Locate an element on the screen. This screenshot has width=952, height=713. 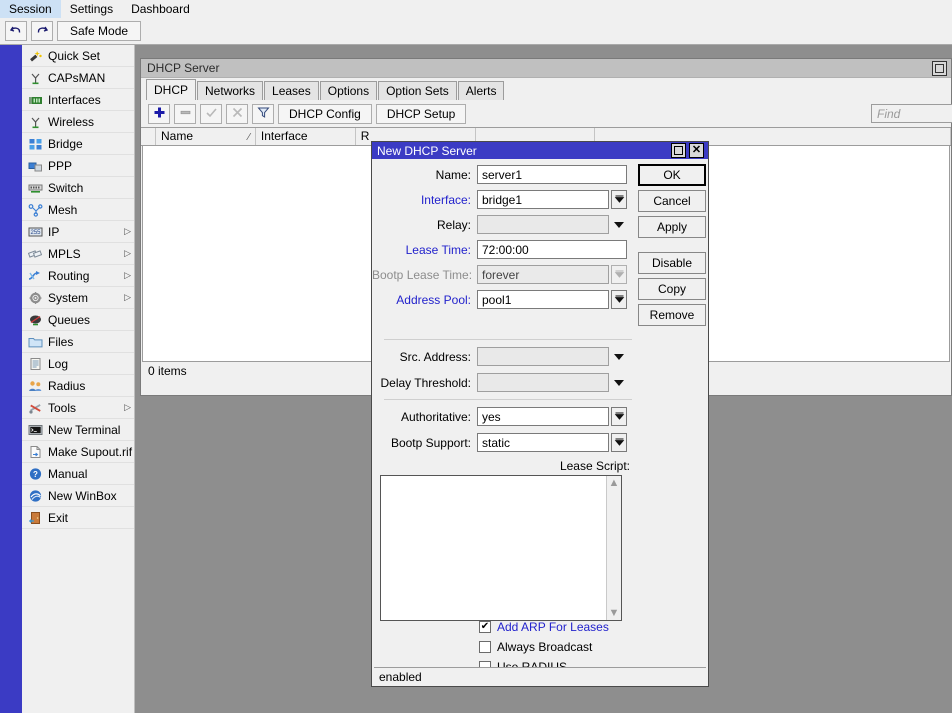
bootp-lease-time-dropdown-button is located at coordinates (619, 274).